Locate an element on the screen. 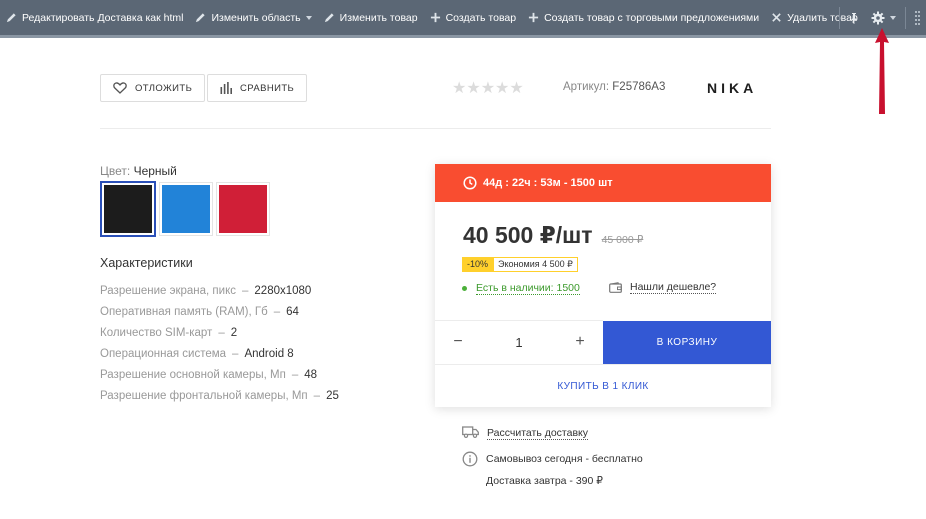 This screenshot has width=926, height=519. pin-icon is located at coordinates (854, 18).